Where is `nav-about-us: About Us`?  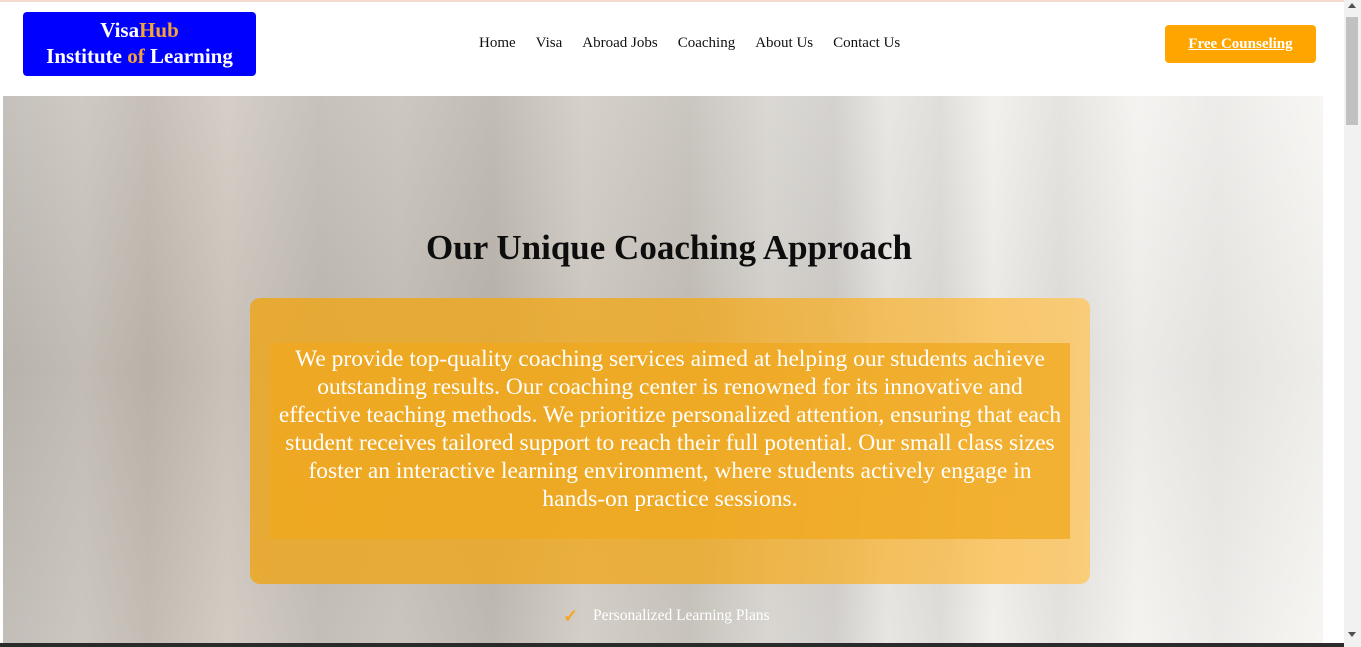
nav-about-us: About Us is located at coordinates (784, 43).